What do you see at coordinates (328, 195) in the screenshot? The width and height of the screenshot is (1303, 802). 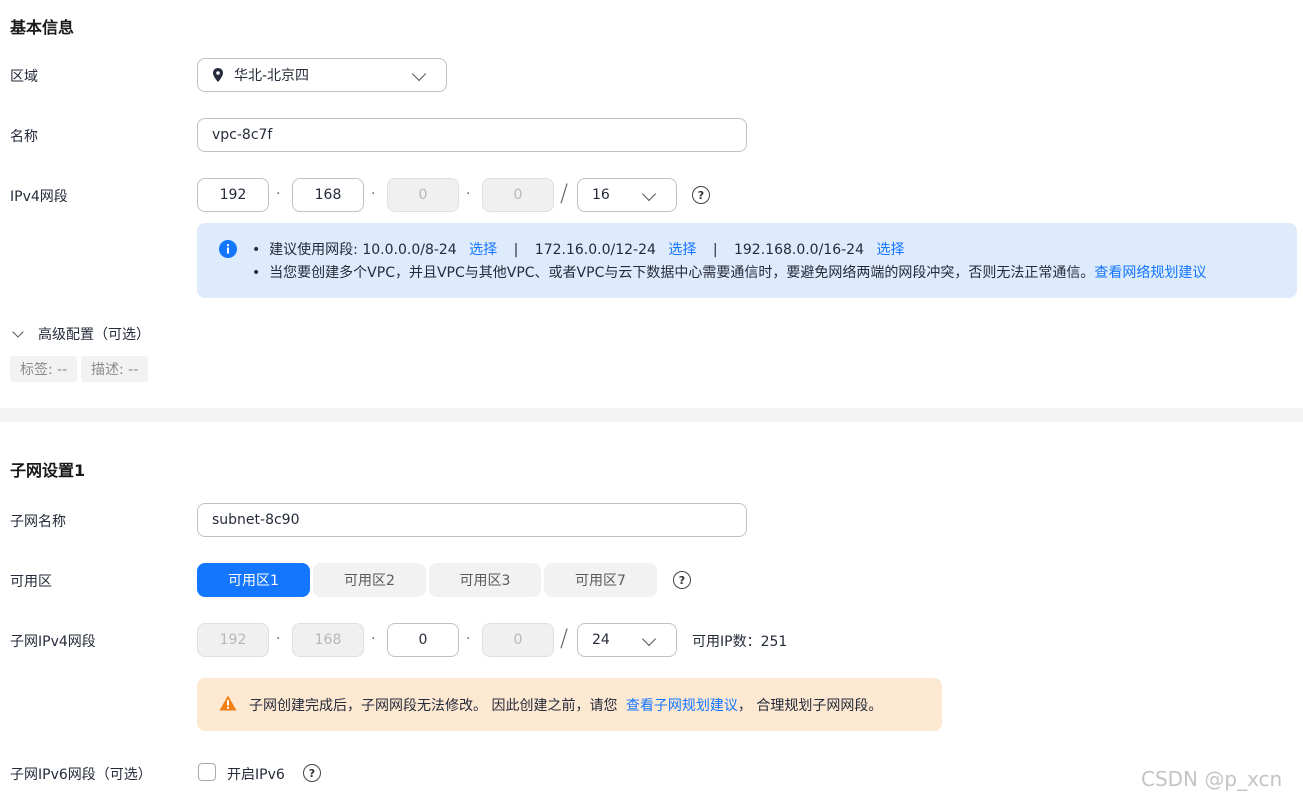 I see `ipv4-octet-2: 168` at bounding box center [328, 195].